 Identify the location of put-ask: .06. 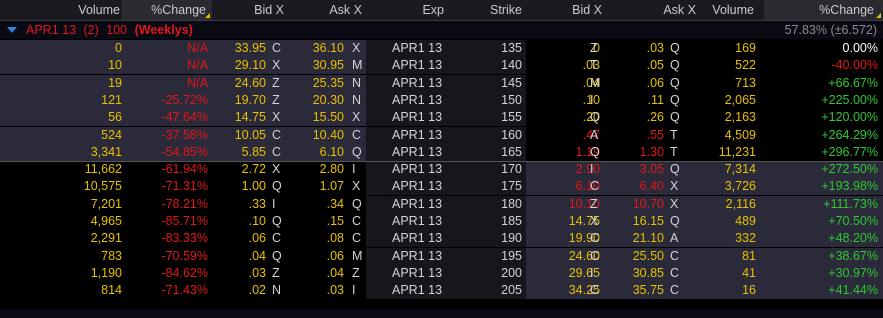
(637, 83).